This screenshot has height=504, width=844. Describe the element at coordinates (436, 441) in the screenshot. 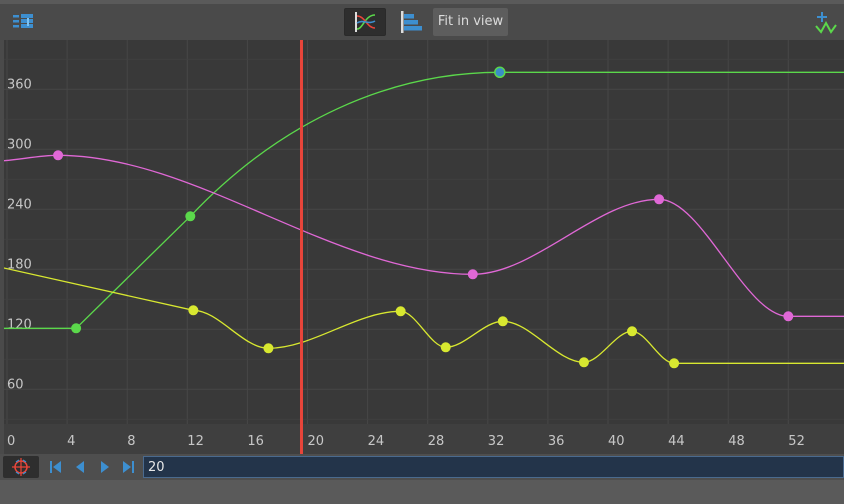

I see `x-tick-label: 28` at that location.